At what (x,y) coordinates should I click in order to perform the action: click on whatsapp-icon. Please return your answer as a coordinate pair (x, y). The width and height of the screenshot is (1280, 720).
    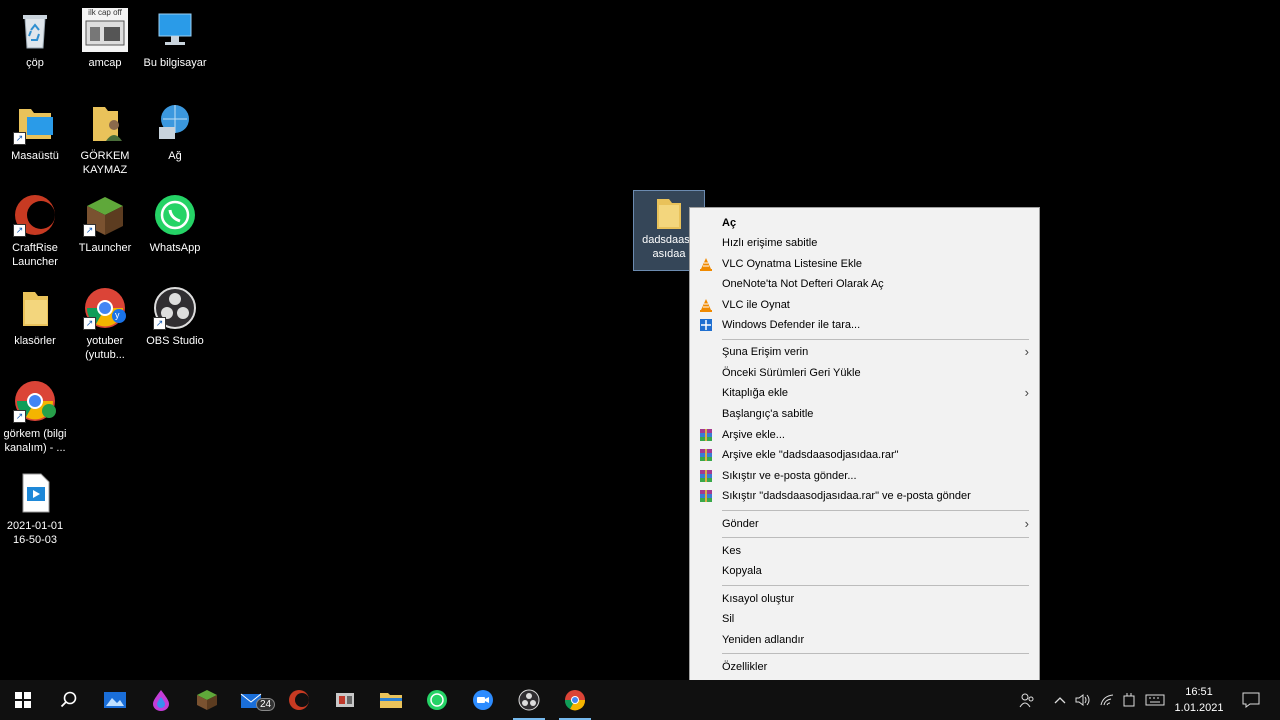
    Looking at the image, I should click on (437, 700).